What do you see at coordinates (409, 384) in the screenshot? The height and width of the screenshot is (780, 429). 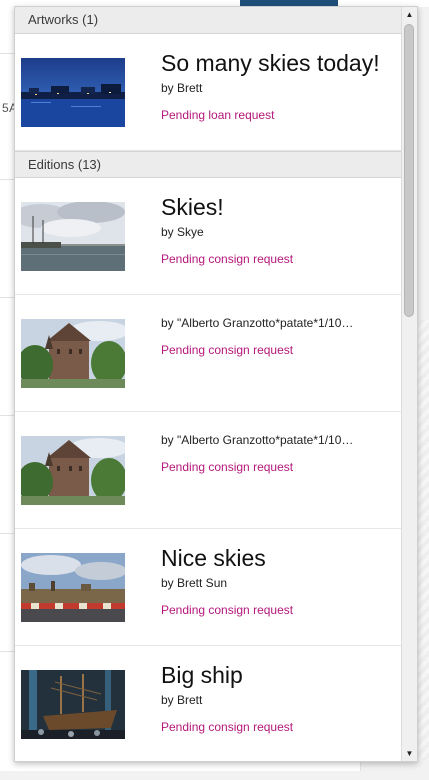 I see `vertical-scrollbar: ▲ ▼` at bounding box center [409, 384].